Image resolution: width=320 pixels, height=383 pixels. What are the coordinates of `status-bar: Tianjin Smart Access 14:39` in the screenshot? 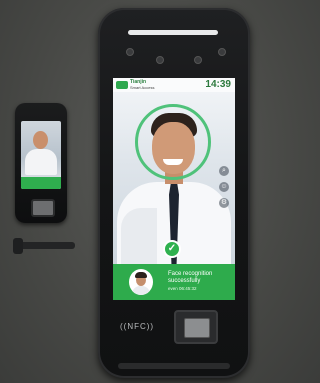 It's located at (174, 85).